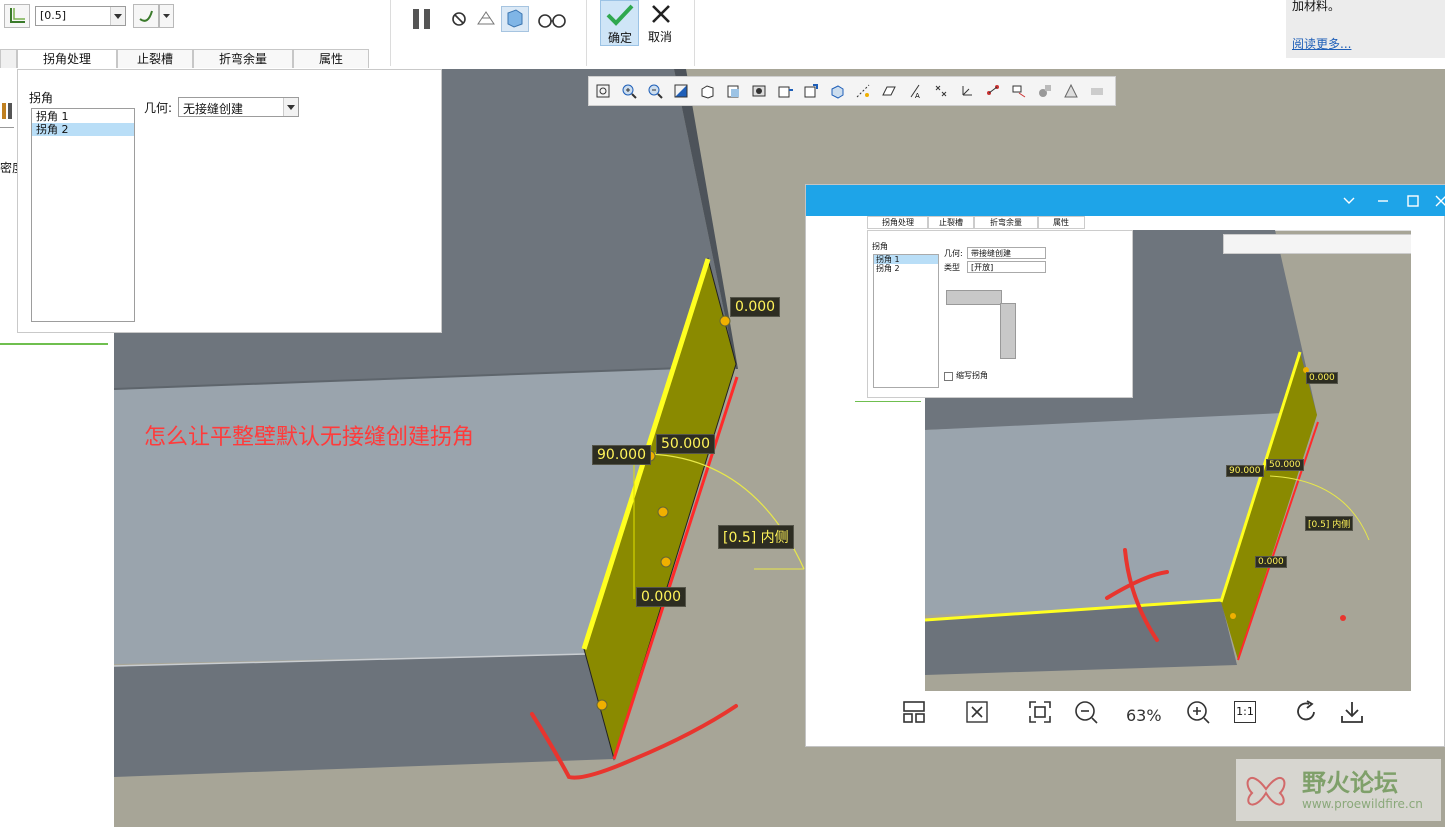  I want to click on embedded-corner-list: 拐角 1 拐角 2, so click(906, 321).